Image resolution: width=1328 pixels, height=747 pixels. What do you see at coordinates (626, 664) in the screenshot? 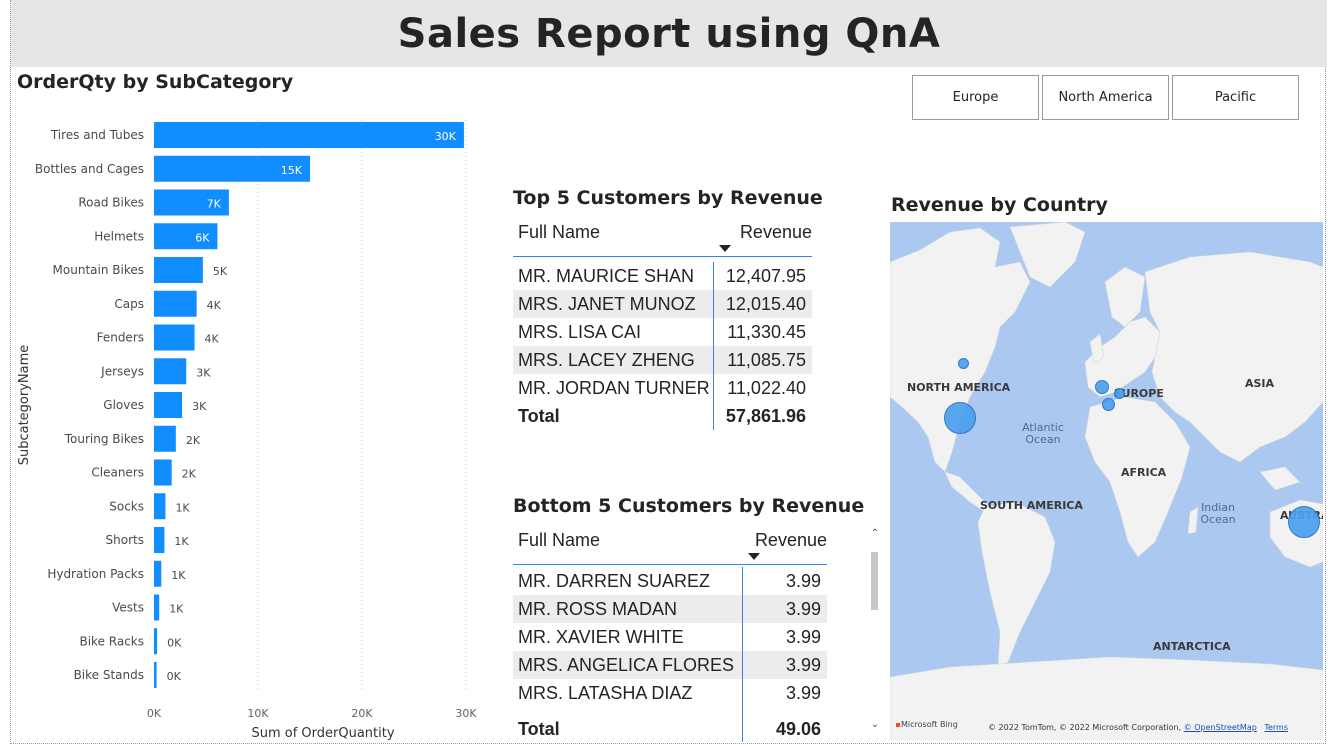
I see `customer-name: MRS. ANGELICA FLORES` at bounding box center [626, 664].